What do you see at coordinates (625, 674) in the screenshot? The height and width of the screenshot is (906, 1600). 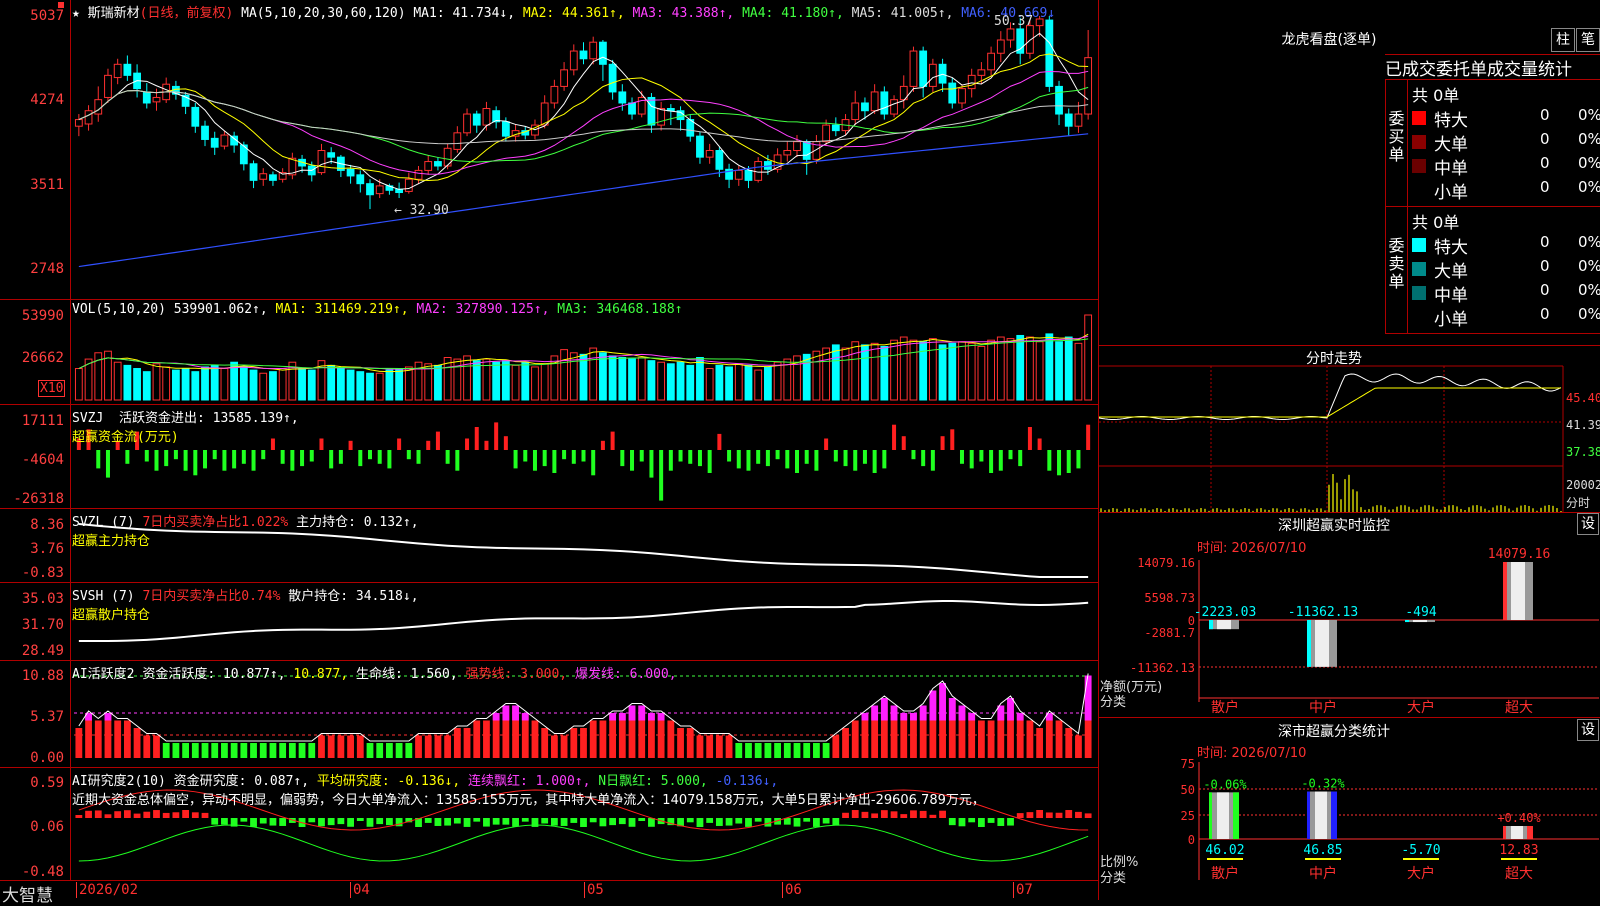 I see `legend-item: 爆发线: 6.000,` at bounding box center [625, 674].